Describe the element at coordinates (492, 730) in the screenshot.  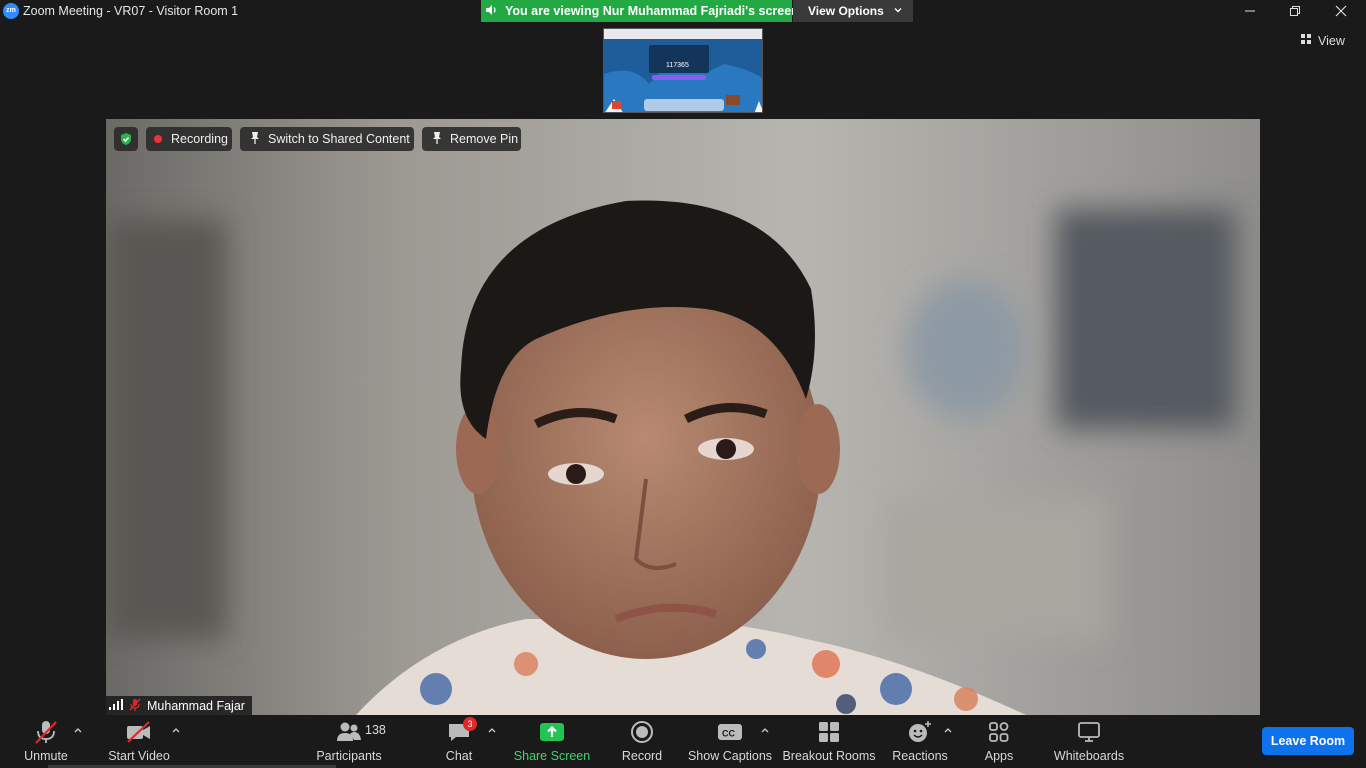
I see `chat-options-caret-icon` at that location.